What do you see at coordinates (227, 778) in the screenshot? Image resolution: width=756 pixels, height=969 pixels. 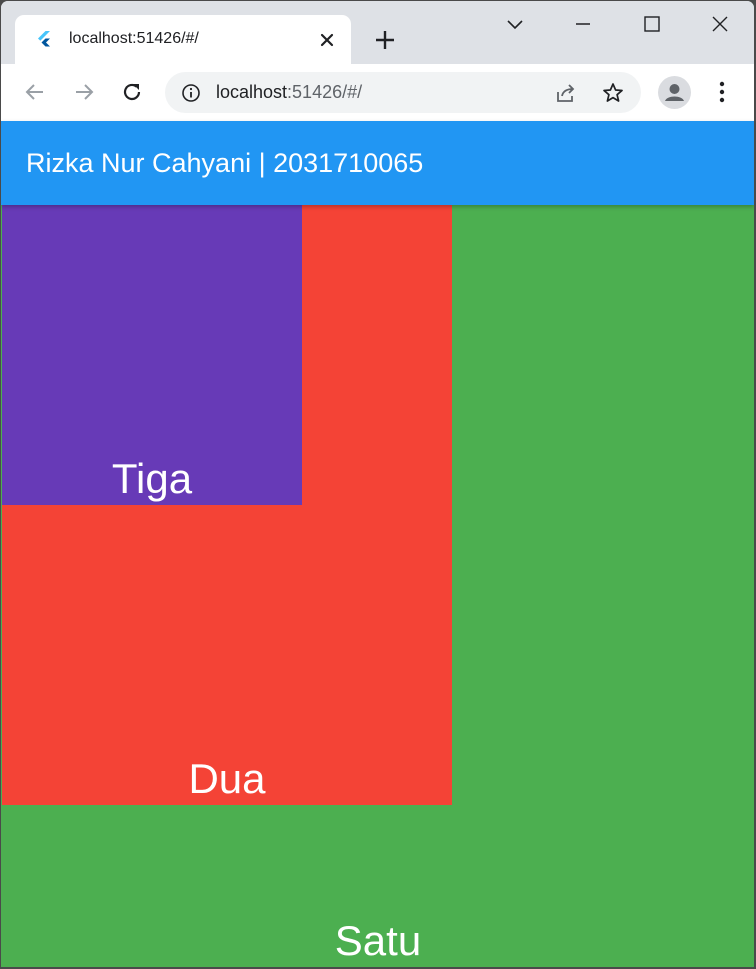 I see `box-dua-label: Dua` at bounding box center [227, 778].